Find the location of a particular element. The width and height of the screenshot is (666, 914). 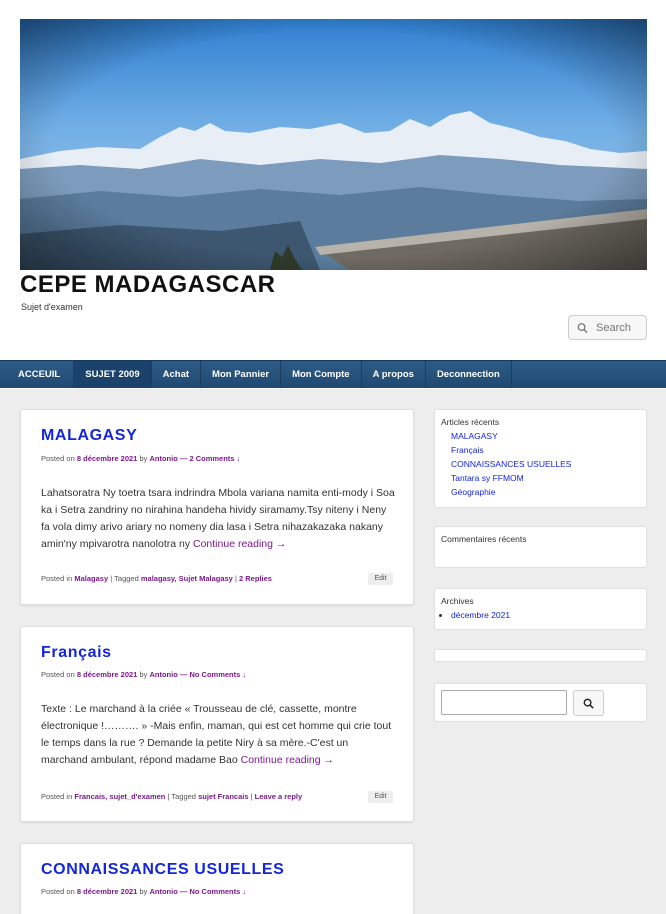

recent-post-link: CONNAISSANCES USUELLES is located at coordinates (511, 464).